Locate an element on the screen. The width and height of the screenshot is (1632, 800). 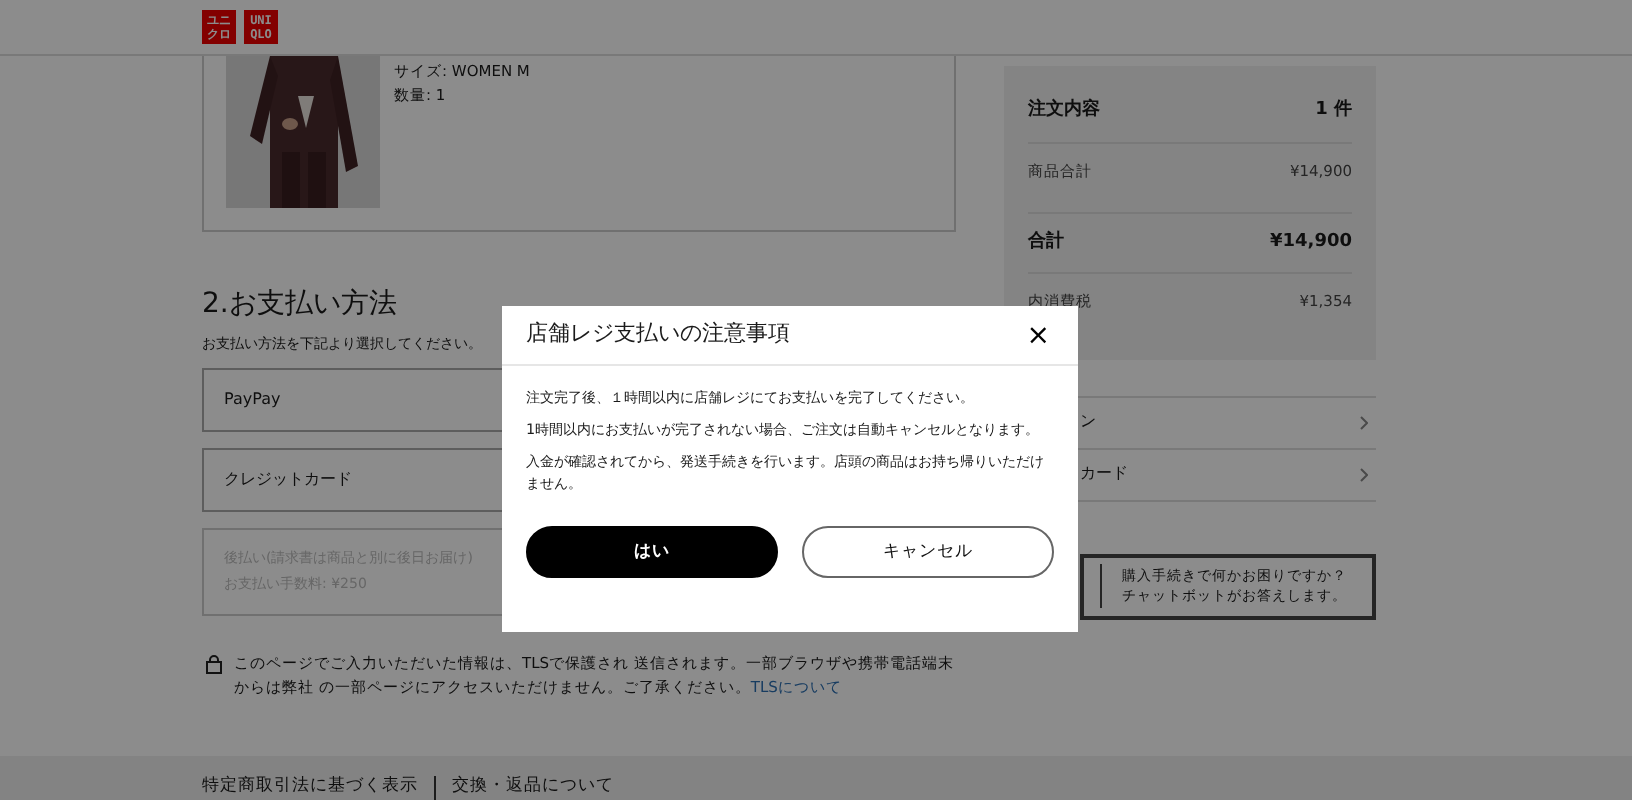
summary-value: 1 件 is located at coordinates (1333, 111).